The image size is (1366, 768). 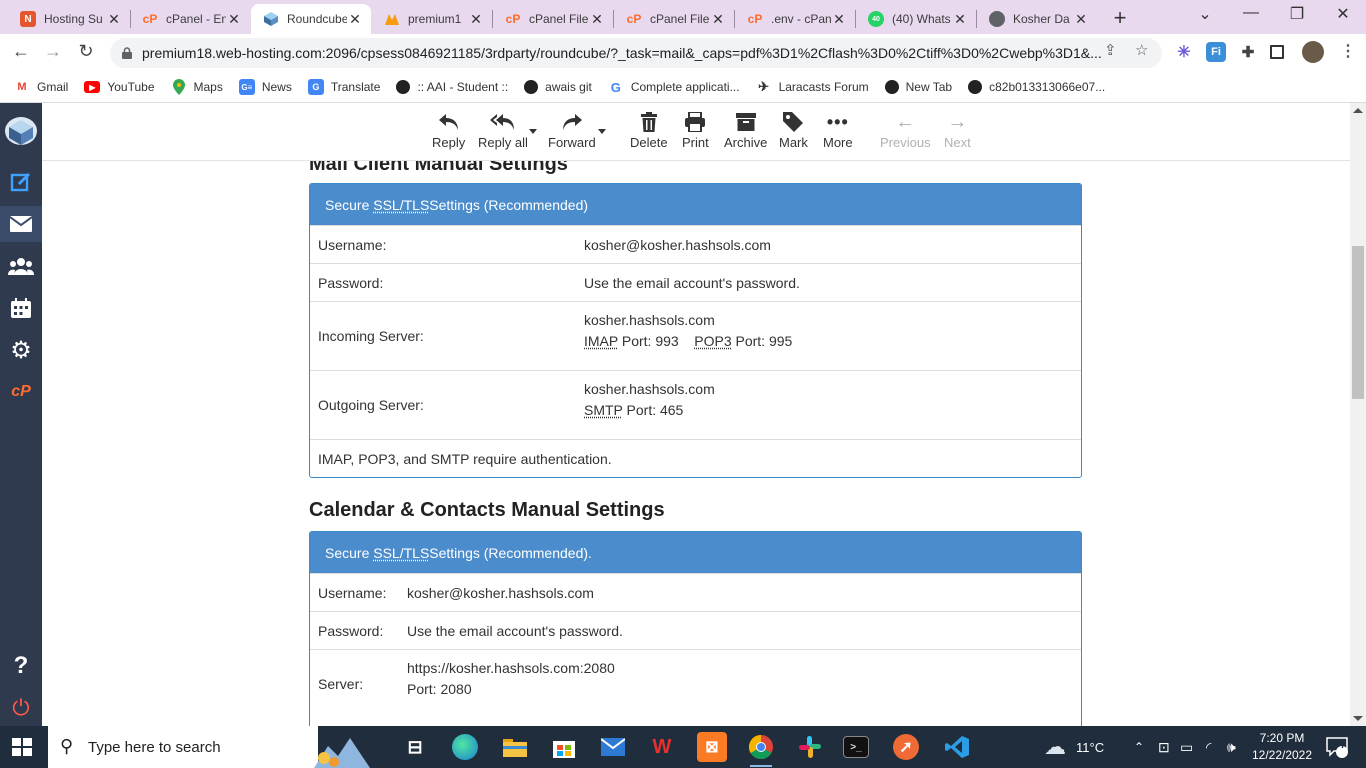 I want to click on tab-label: cPanel File, so click(x=559, y=19).